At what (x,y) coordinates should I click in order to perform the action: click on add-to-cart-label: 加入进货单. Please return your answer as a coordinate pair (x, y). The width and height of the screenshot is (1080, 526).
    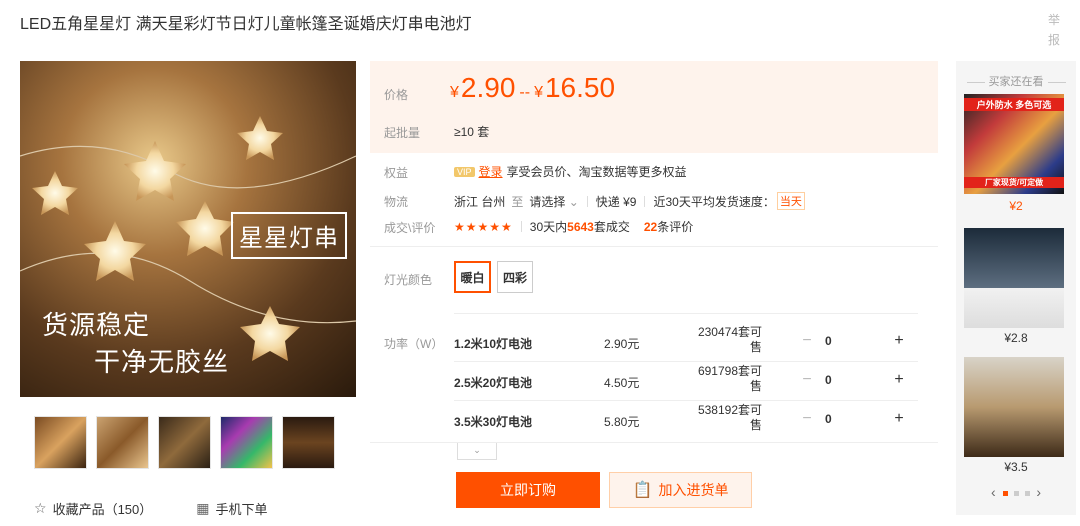
    Looking at the image, I should click on (693, 490).